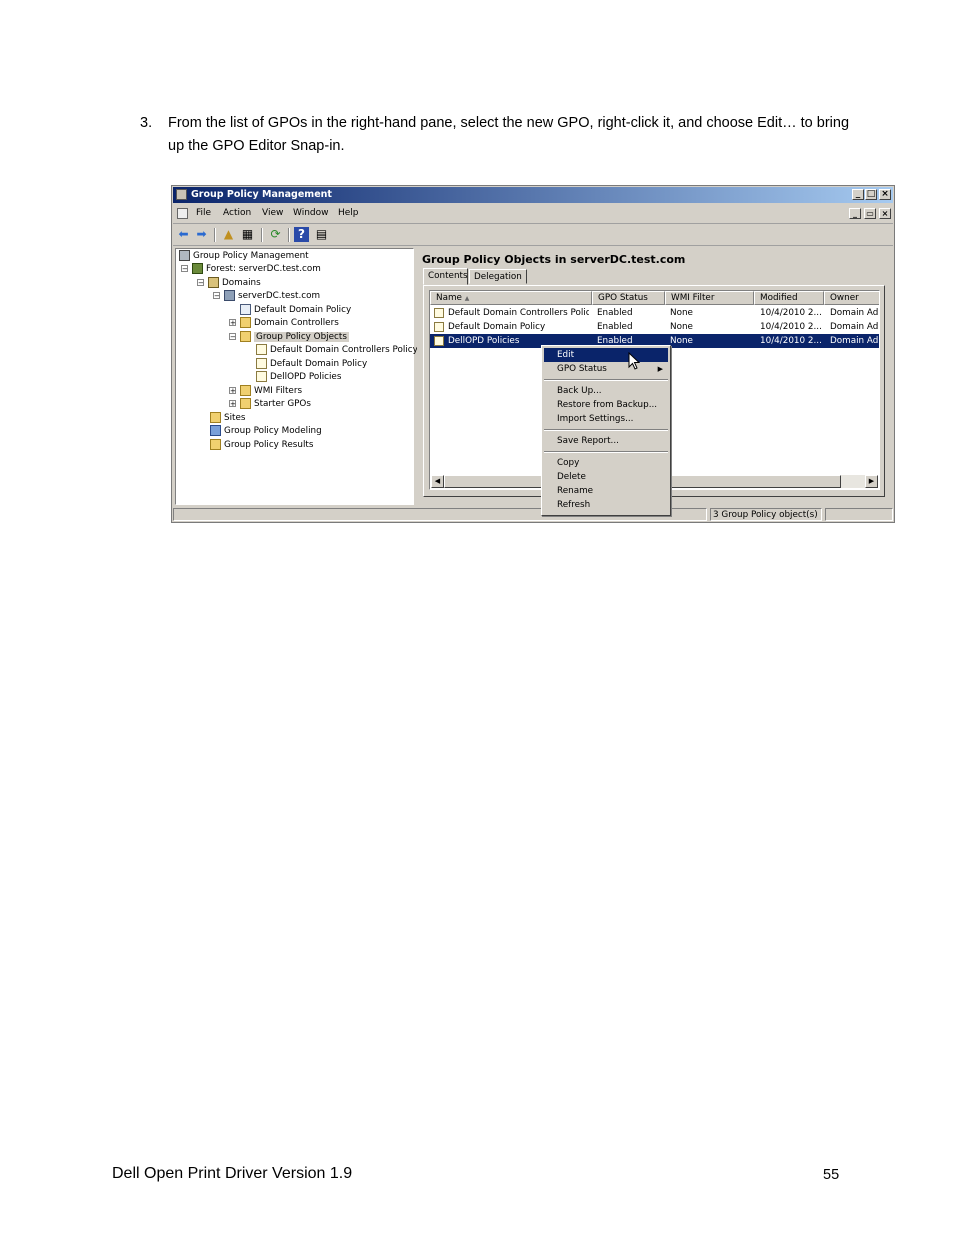 This screenshot has height=1235, width=954. I want to click on title-bar: Group Policy Management _ □ ×, so click(533, 195).